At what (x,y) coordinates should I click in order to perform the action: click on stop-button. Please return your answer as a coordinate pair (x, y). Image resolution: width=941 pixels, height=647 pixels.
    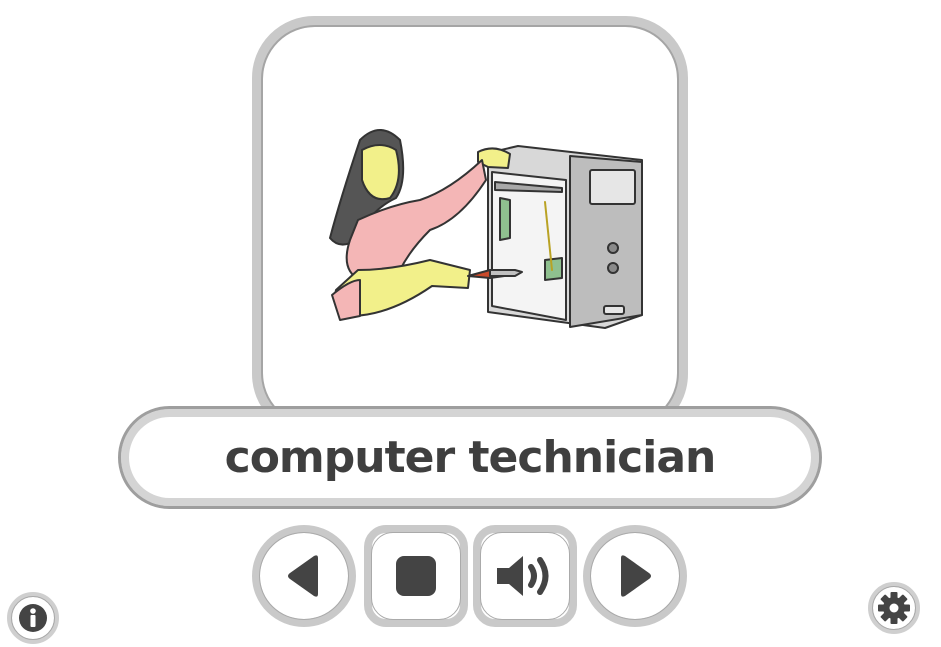
    Looking at the image, I should click on (416, 576).